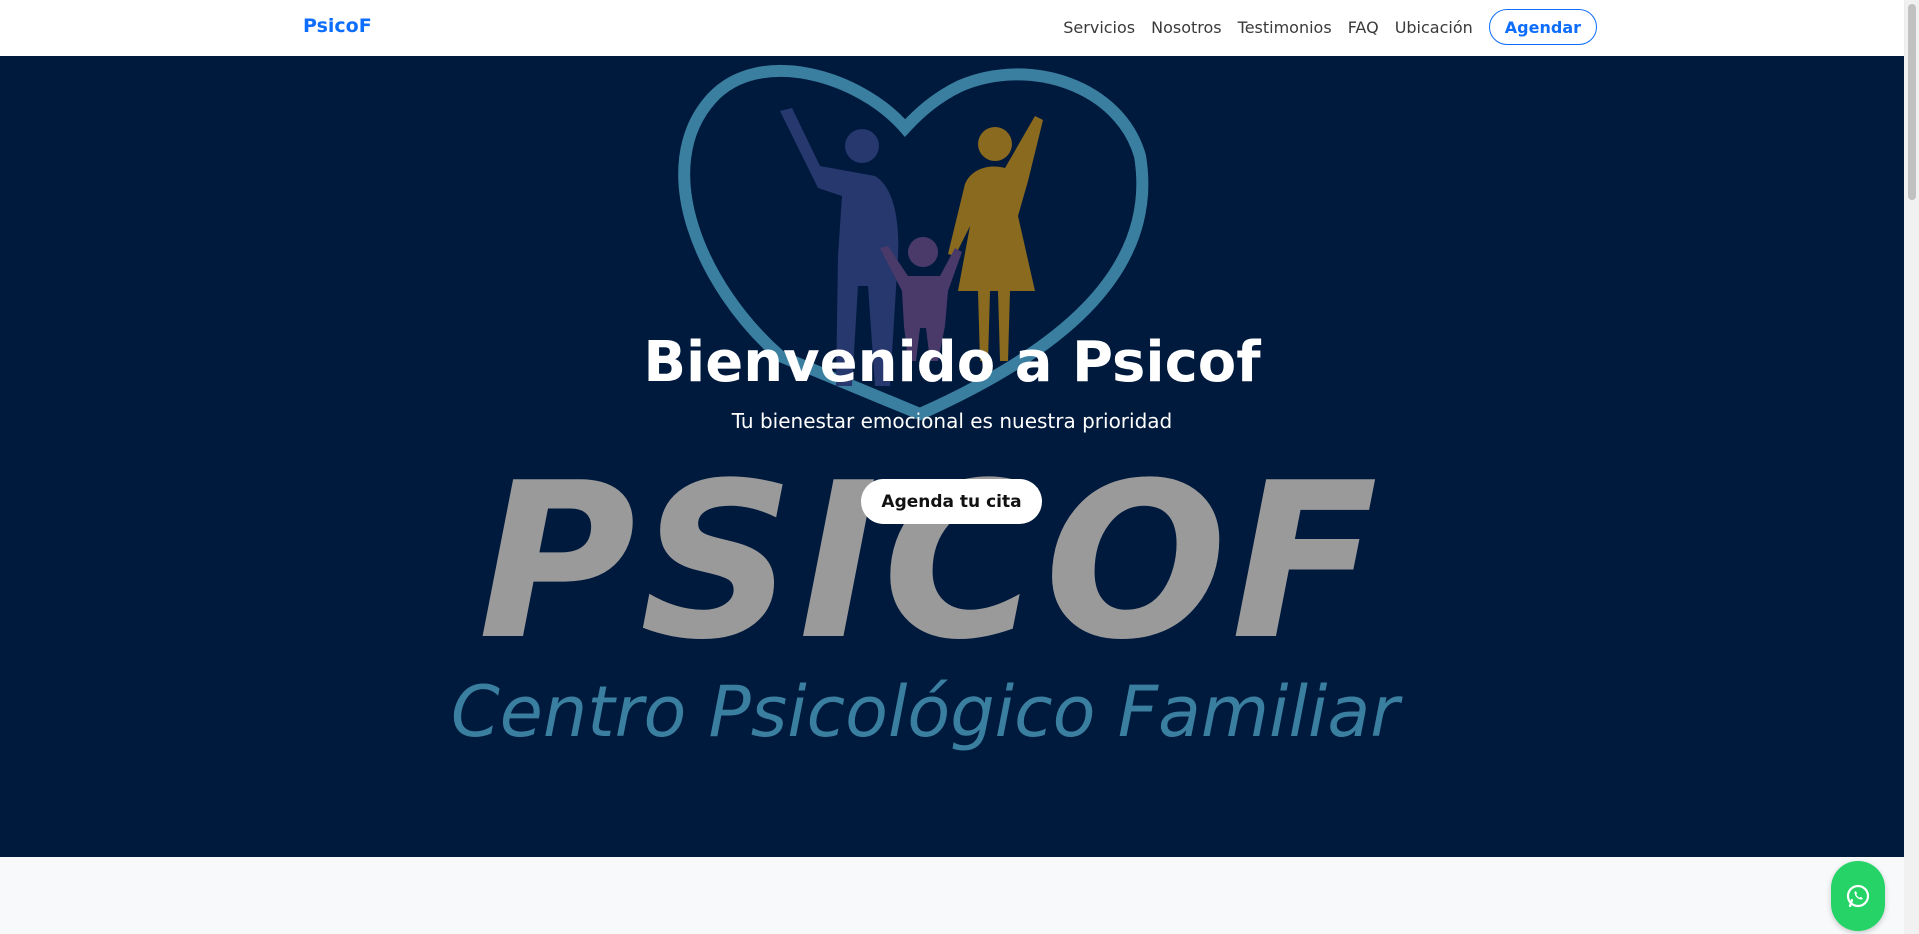  Describe the element at coordinates (927, 712) in the screenshot. I see `logo-tagline: Centro Psicológico Familiar` at that location.